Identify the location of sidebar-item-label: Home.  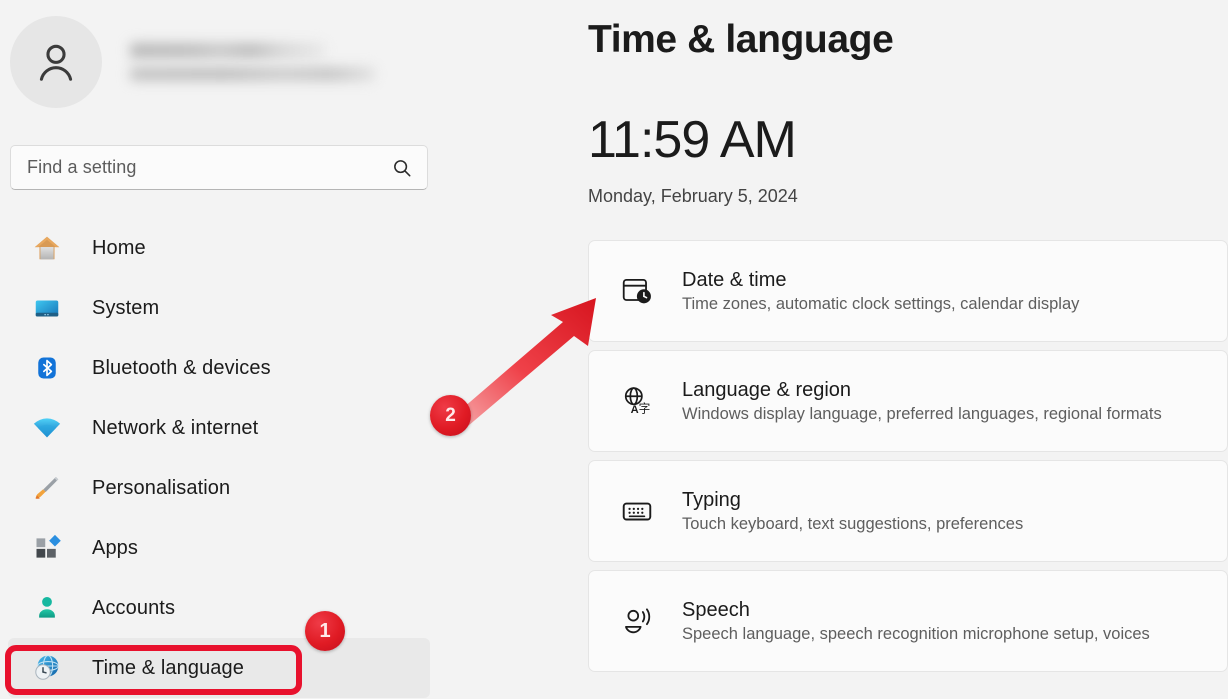
(119, 247).